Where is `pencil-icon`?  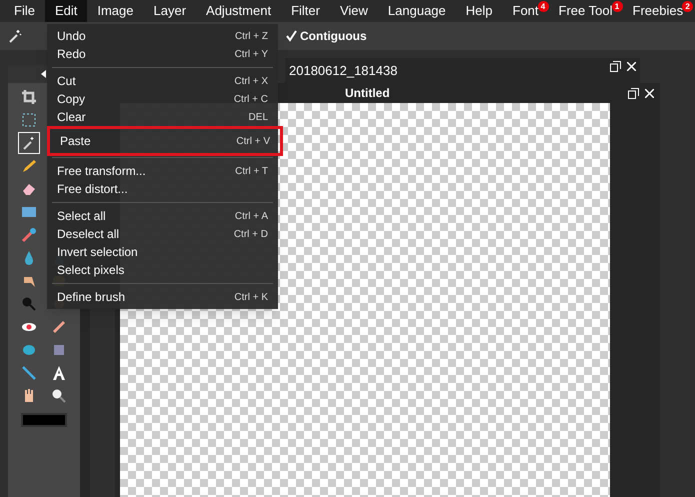 pencil-icon is located at coordinates (29, 166).